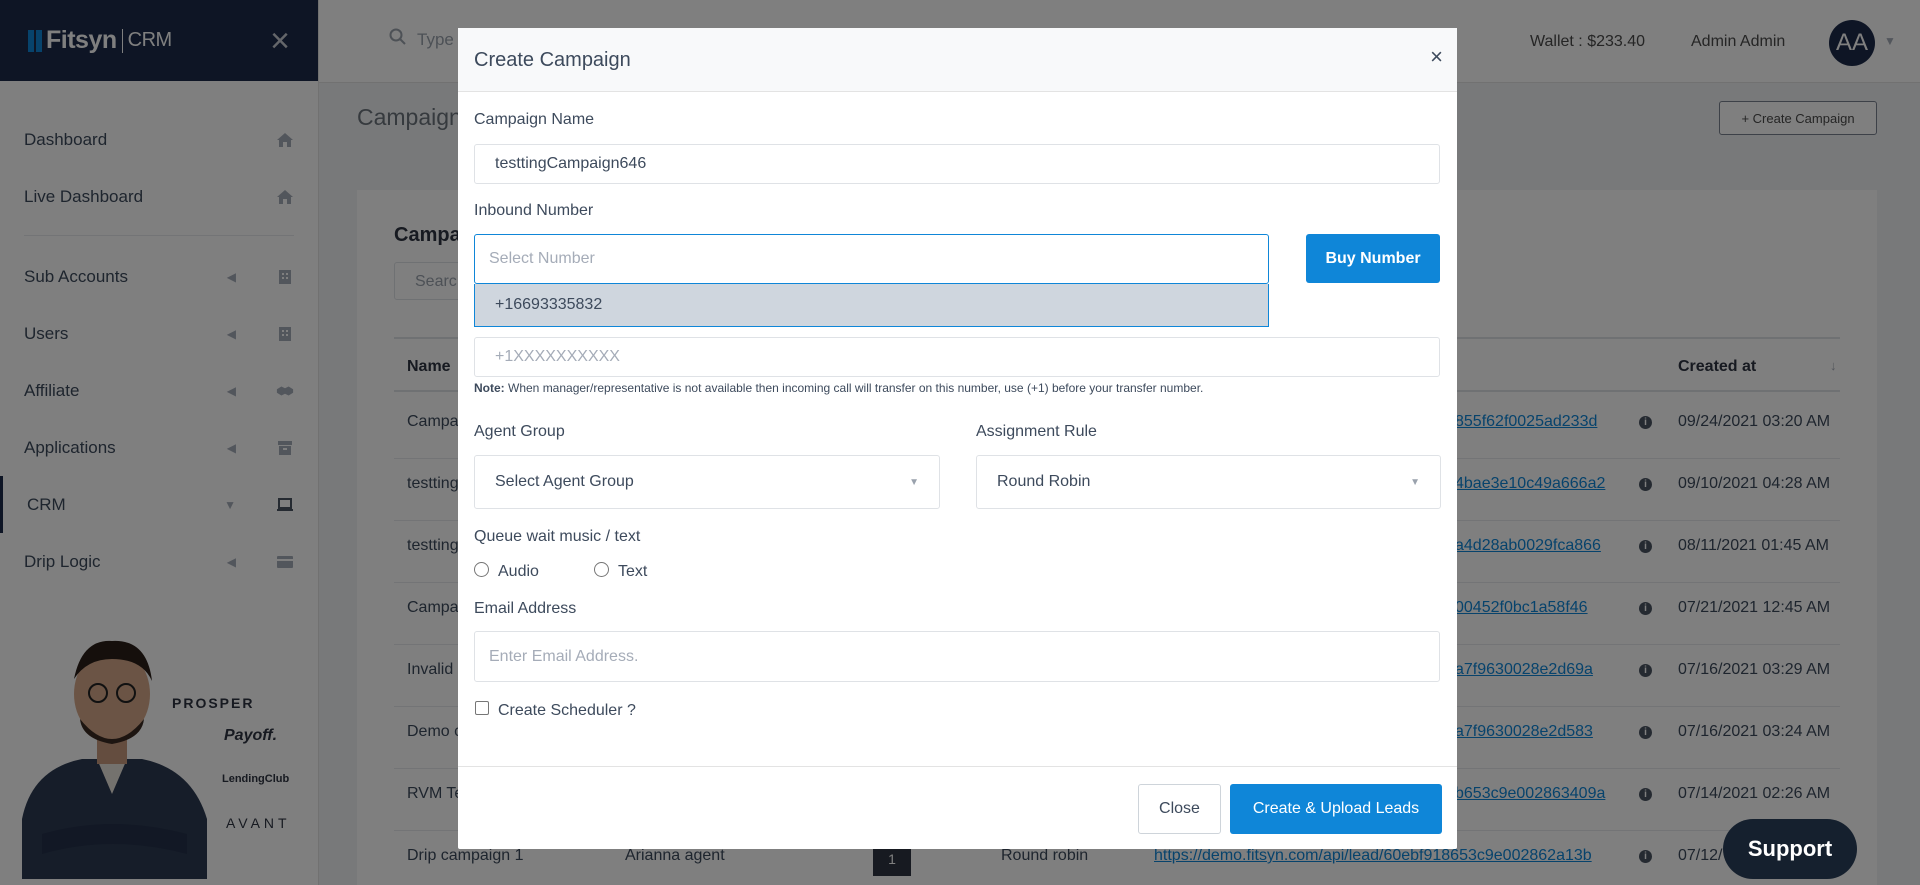 This screenshot has height=885, width=1920. What do you see at coordinates (571, 163) in the screenshot?
I see `campaign-name-value: testtingCampaign646` at bounding box center [571, 163].